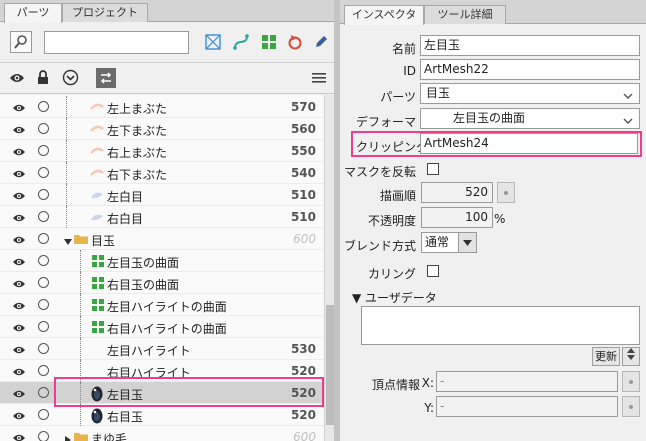 This screenshot has width=646, height=441. I want to click on parts-row: 左目玉 520, so click(162, 393).